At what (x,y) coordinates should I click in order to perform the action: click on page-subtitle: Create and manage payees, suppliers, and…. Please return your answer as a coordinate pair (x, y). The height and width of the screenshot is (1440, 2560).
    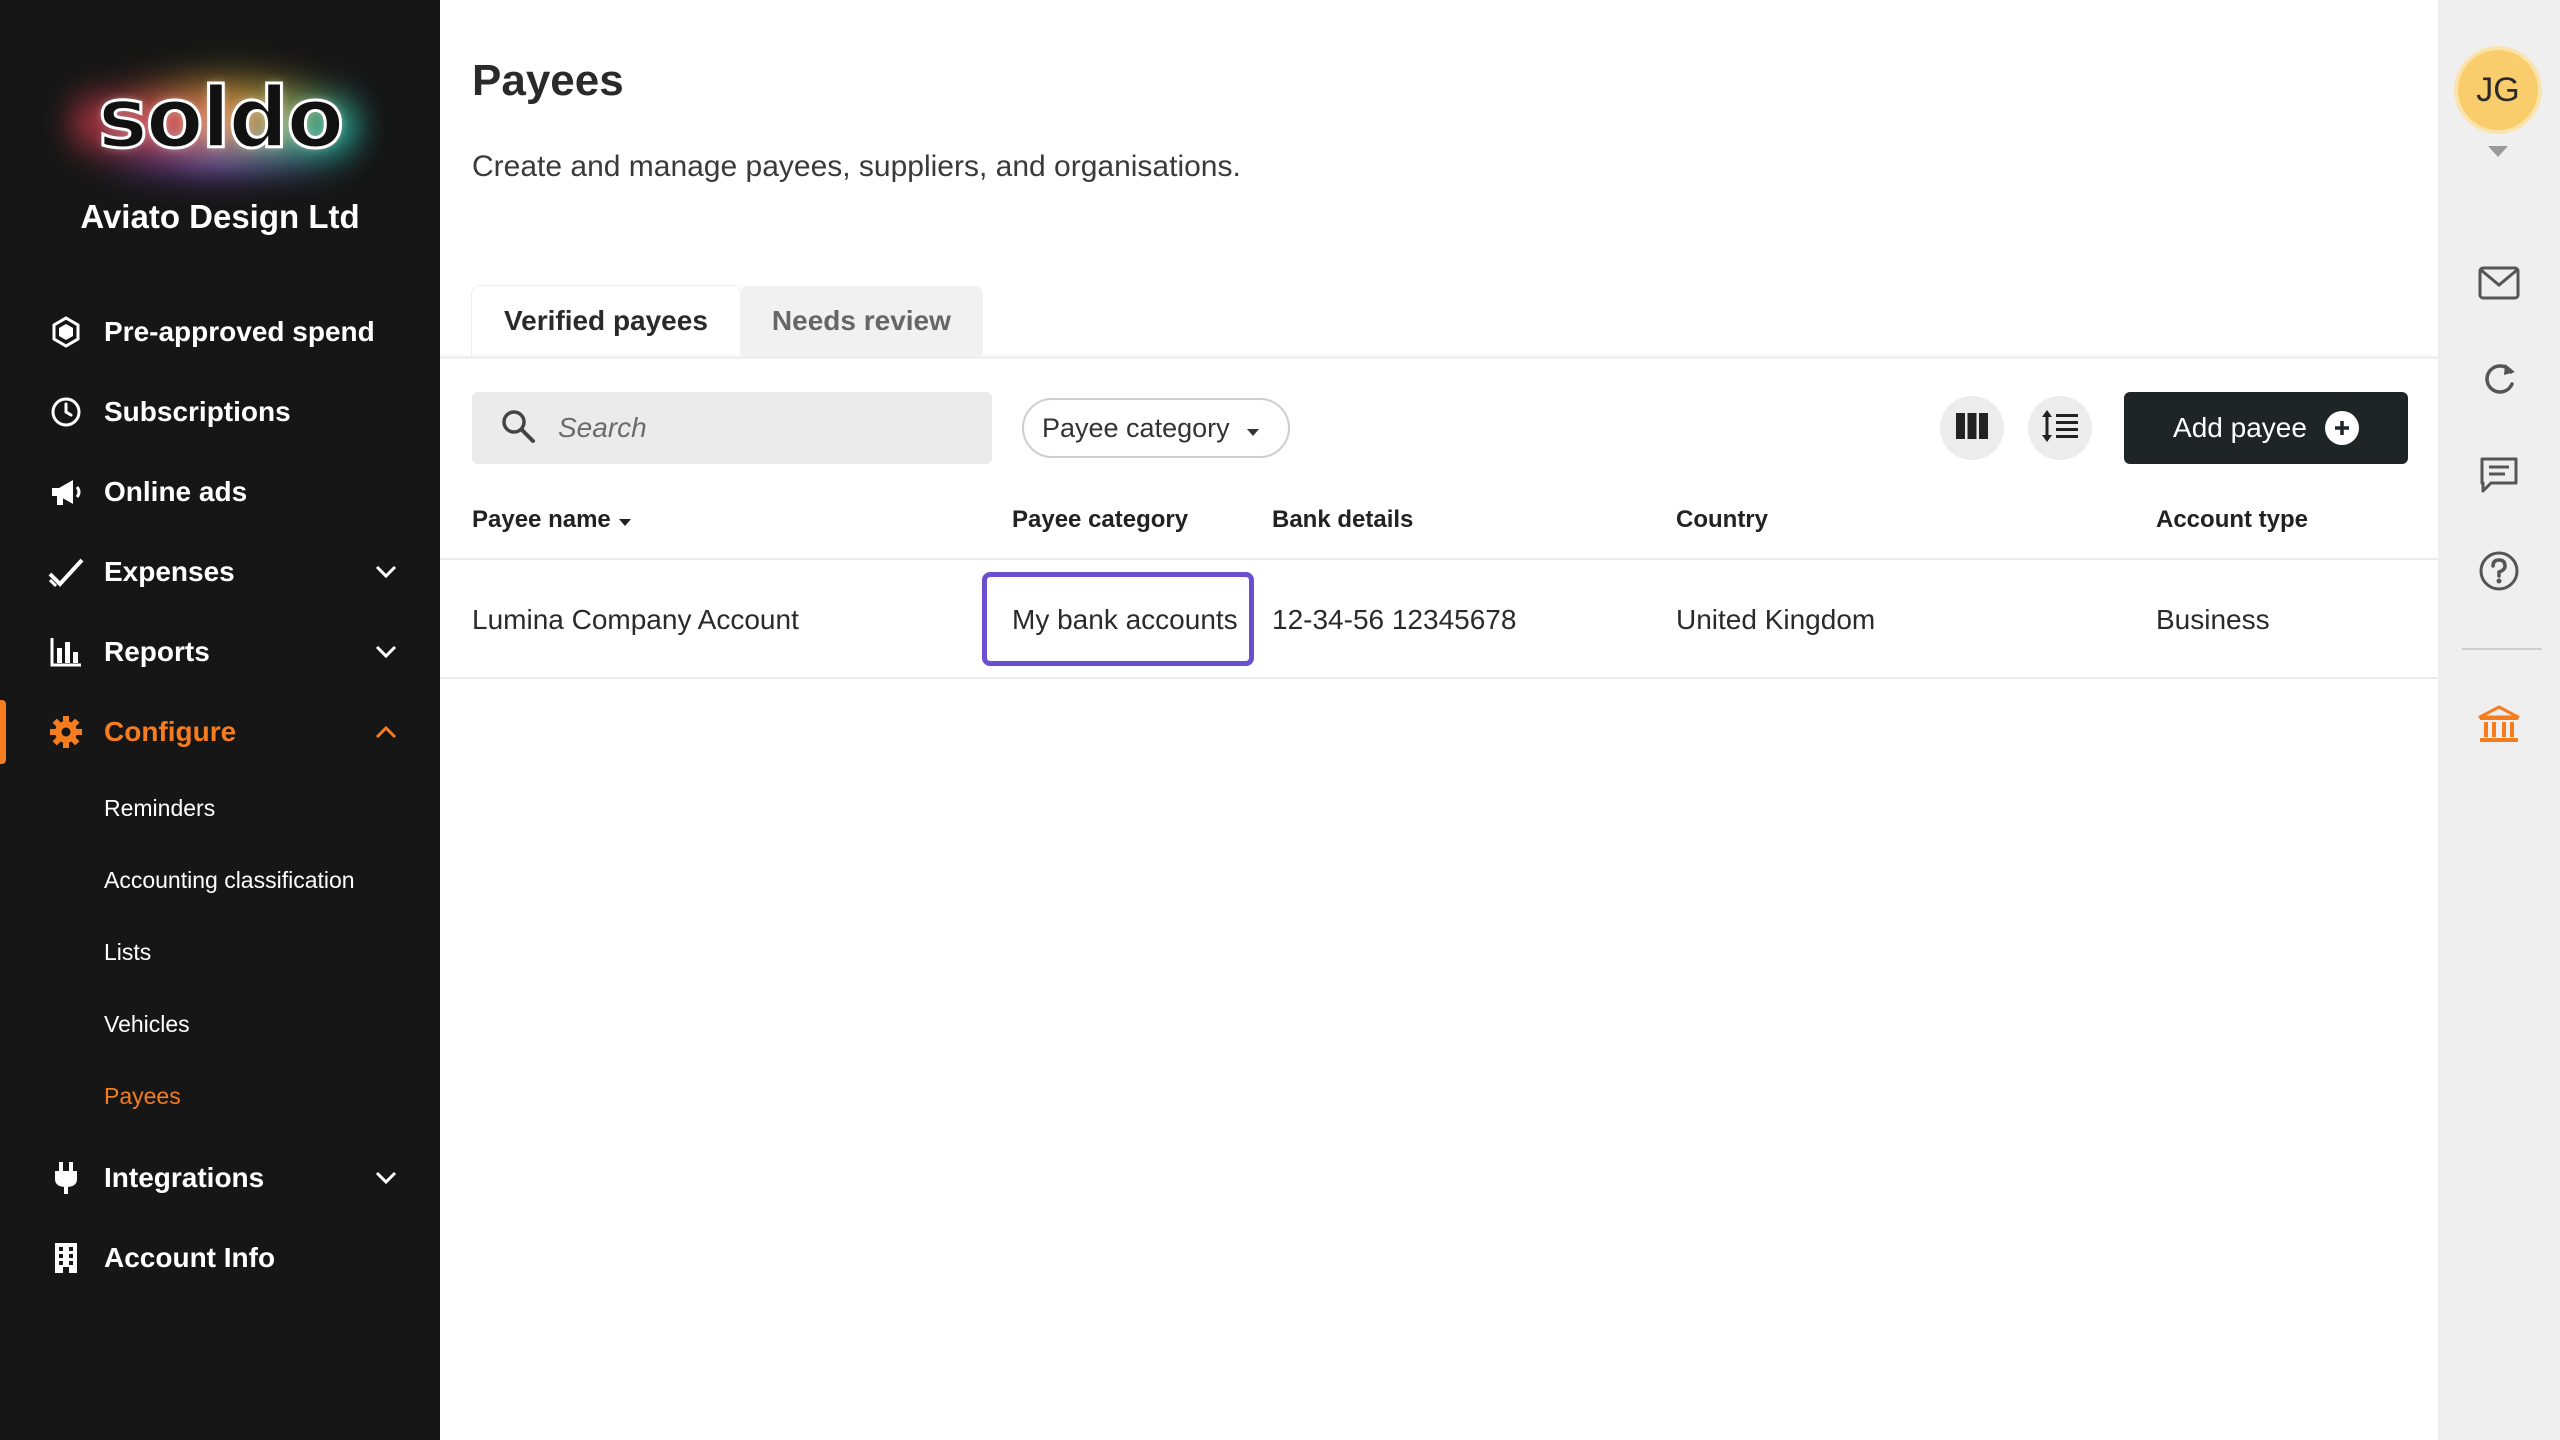
    Looking at the image, I should click on (856, 166).